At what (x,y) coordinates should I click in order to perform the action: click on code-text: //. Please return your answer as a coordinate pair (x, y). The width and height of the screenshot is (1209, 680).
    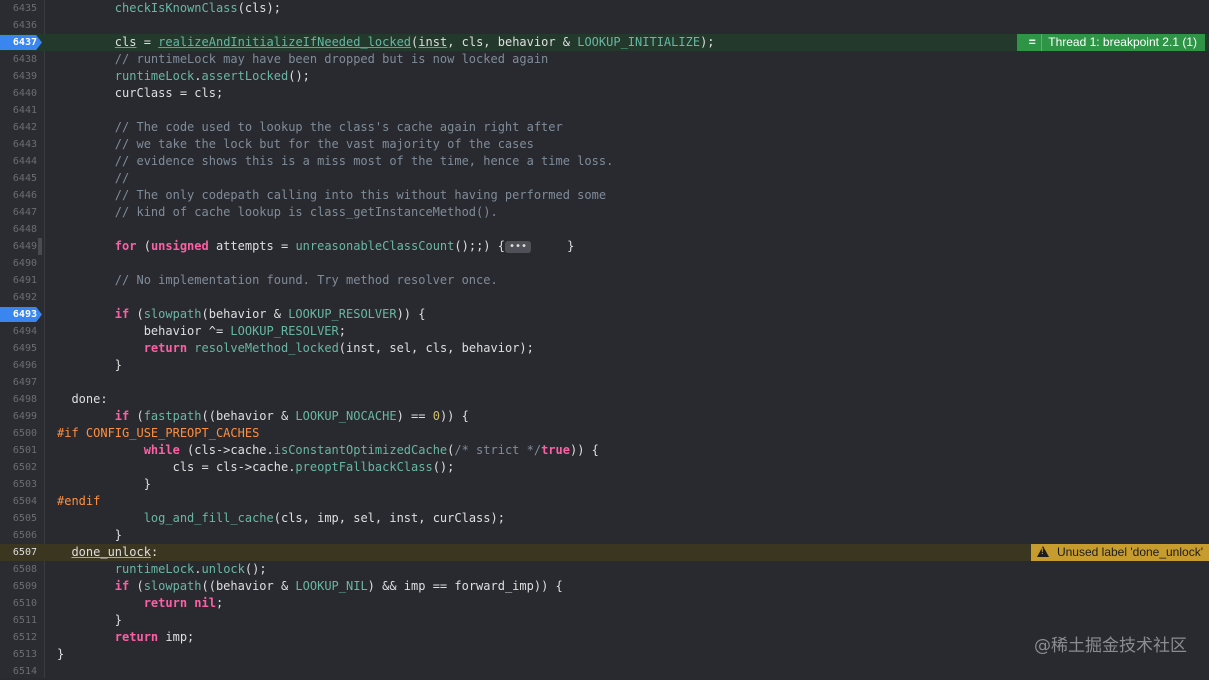
    Looking at the image, I should click on (93, 178).